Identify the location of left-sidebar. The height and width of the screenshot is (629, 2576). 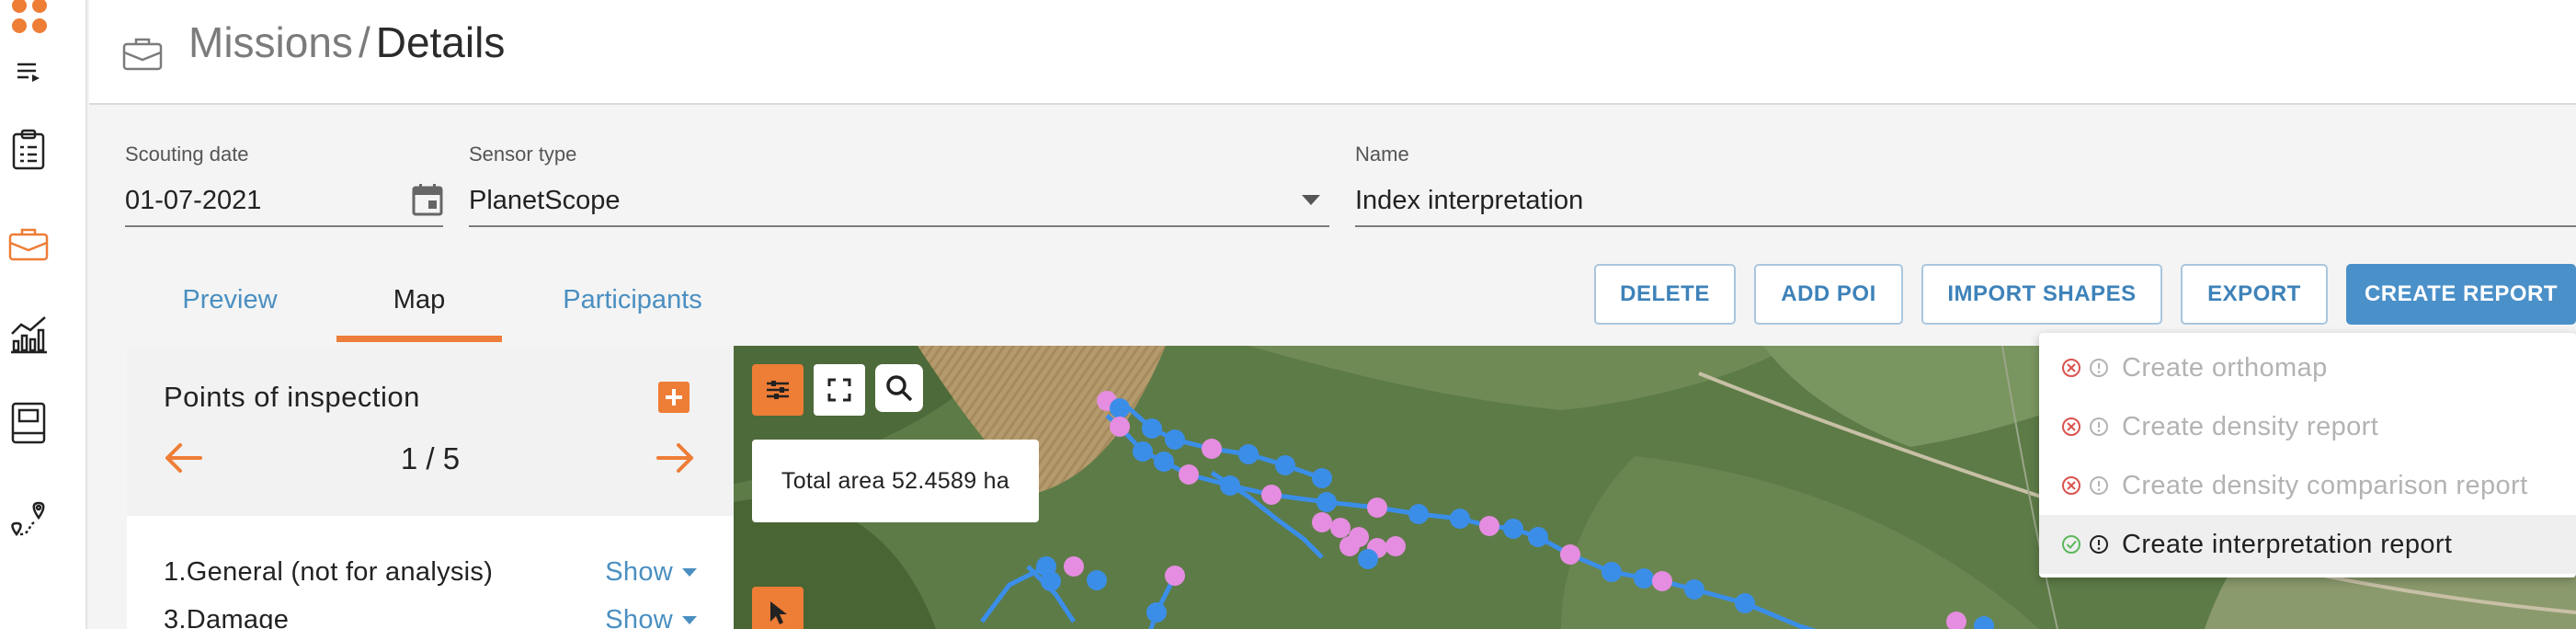
(43, 314).